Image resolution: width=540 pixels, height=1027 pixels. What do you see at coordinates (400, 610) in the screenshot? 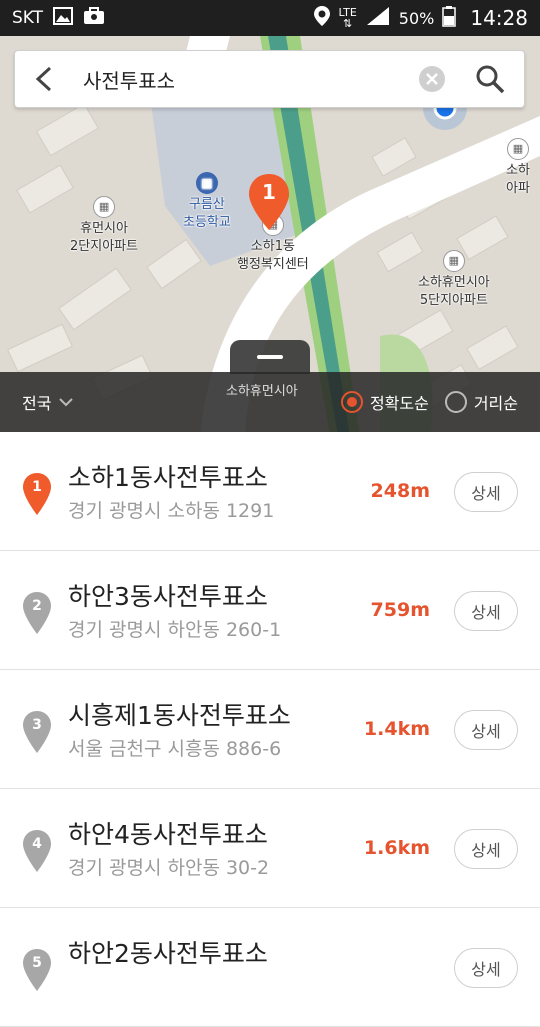
I see `place-distance: 759m` at bounding box center [400, 610].